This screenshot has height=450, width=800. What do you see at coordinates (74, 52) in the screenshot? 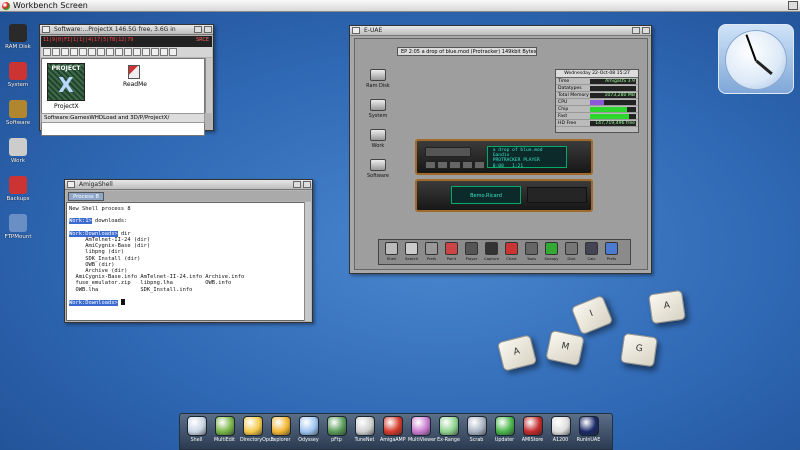
I see `move-button` at bounding box center [74, 52].